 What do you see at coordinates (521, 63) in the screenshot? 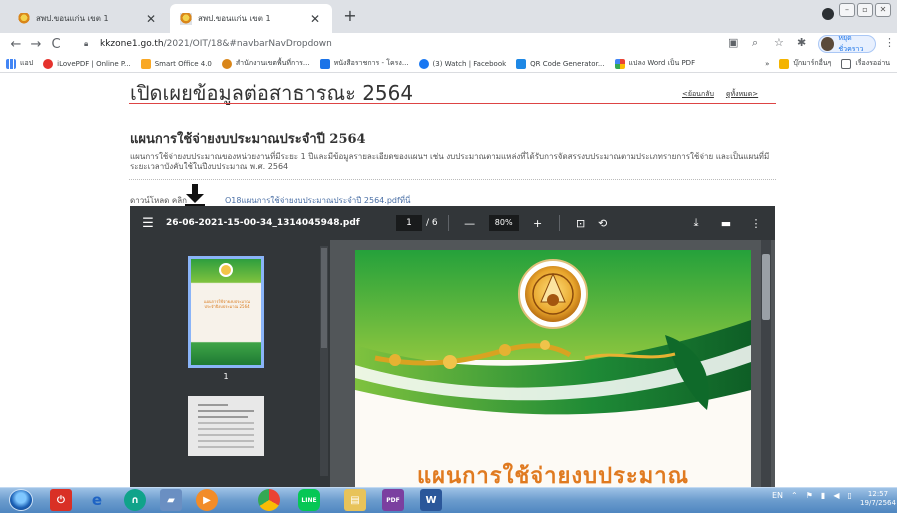
I see `qr-icon` at bounding box center [521, 63].